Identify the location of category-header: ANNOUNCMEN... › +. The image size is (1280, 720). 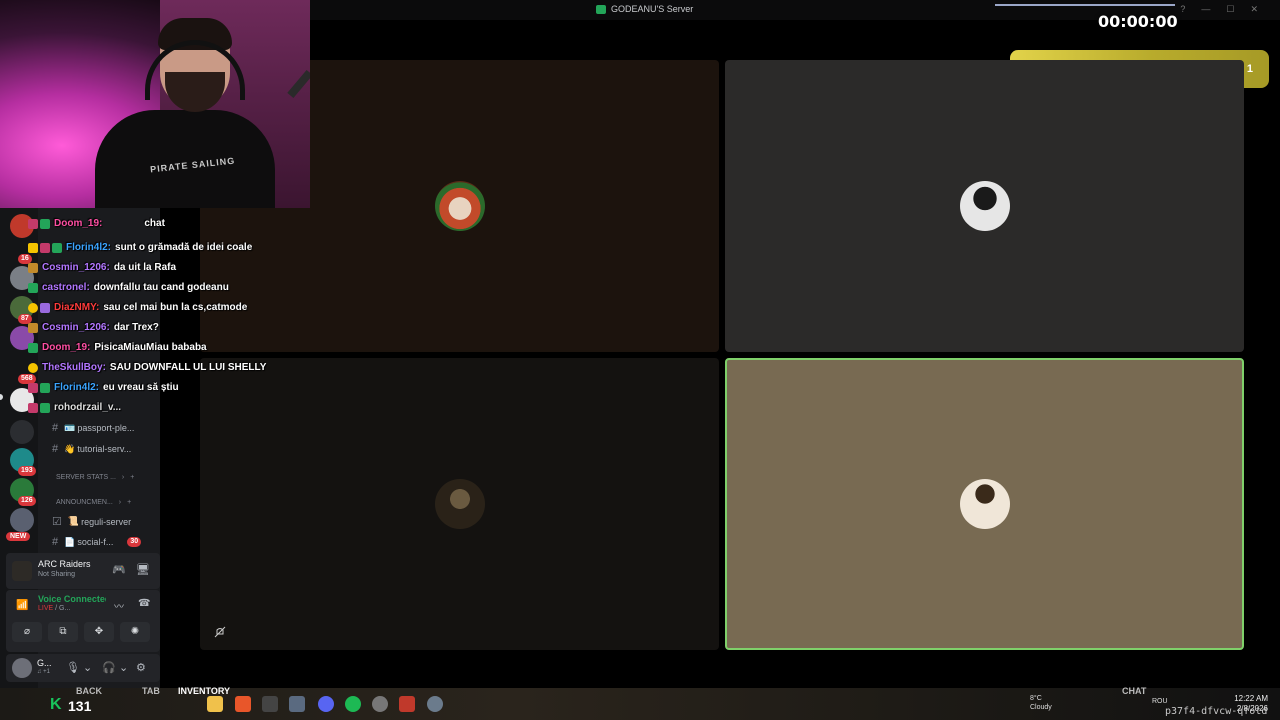
(93, 502).